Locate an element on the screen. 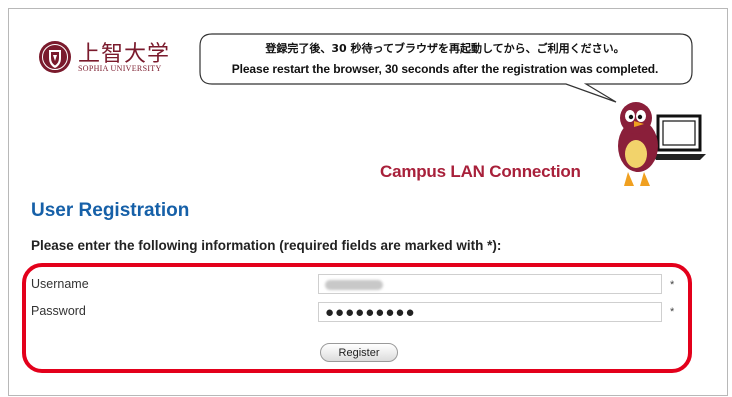  notice-text-jp: 登録完了後、30 秒待ってブラウザを再起動してから、ご利用ください。 is located at coordinates (445, 48).